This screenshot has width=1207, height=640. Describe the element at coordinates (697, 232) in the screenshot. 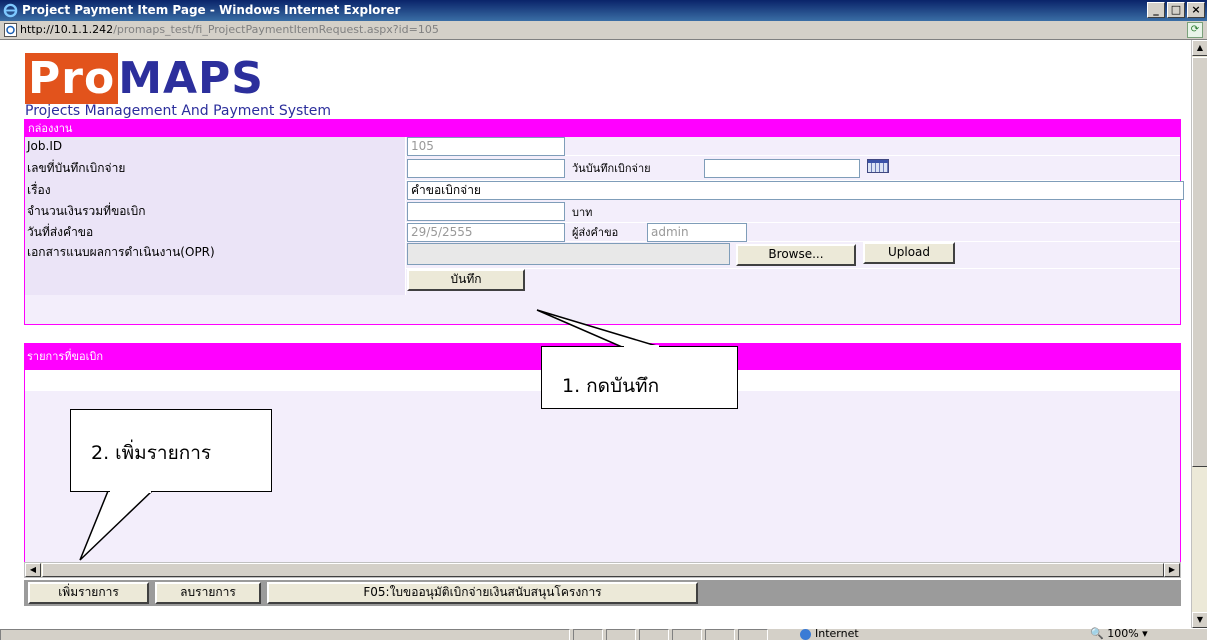

I see `submitter-field: admin` at that location.